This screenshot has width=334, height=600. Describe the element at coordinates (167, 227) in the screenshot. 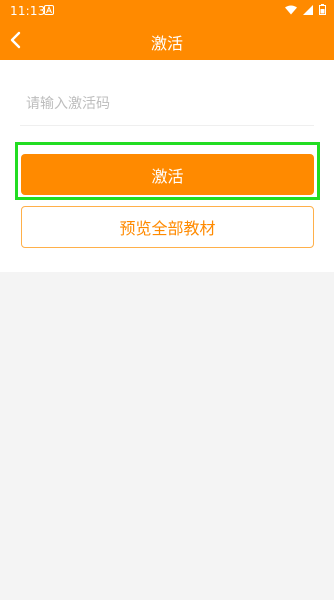

I see `preview-all-textbooks-button: 预览全部教材` at that location.